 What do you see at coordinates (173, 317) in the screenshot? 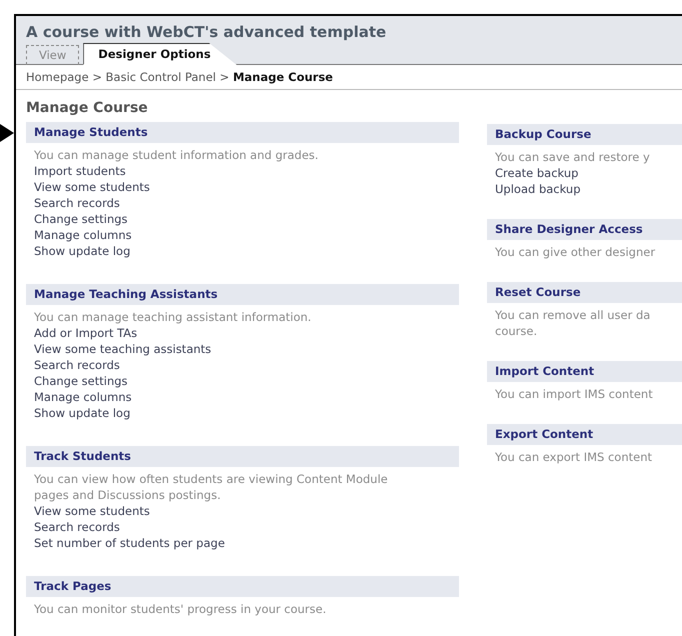
I see `description-text: You can manage teaching assistant information.` at bounding box center [173, 317].